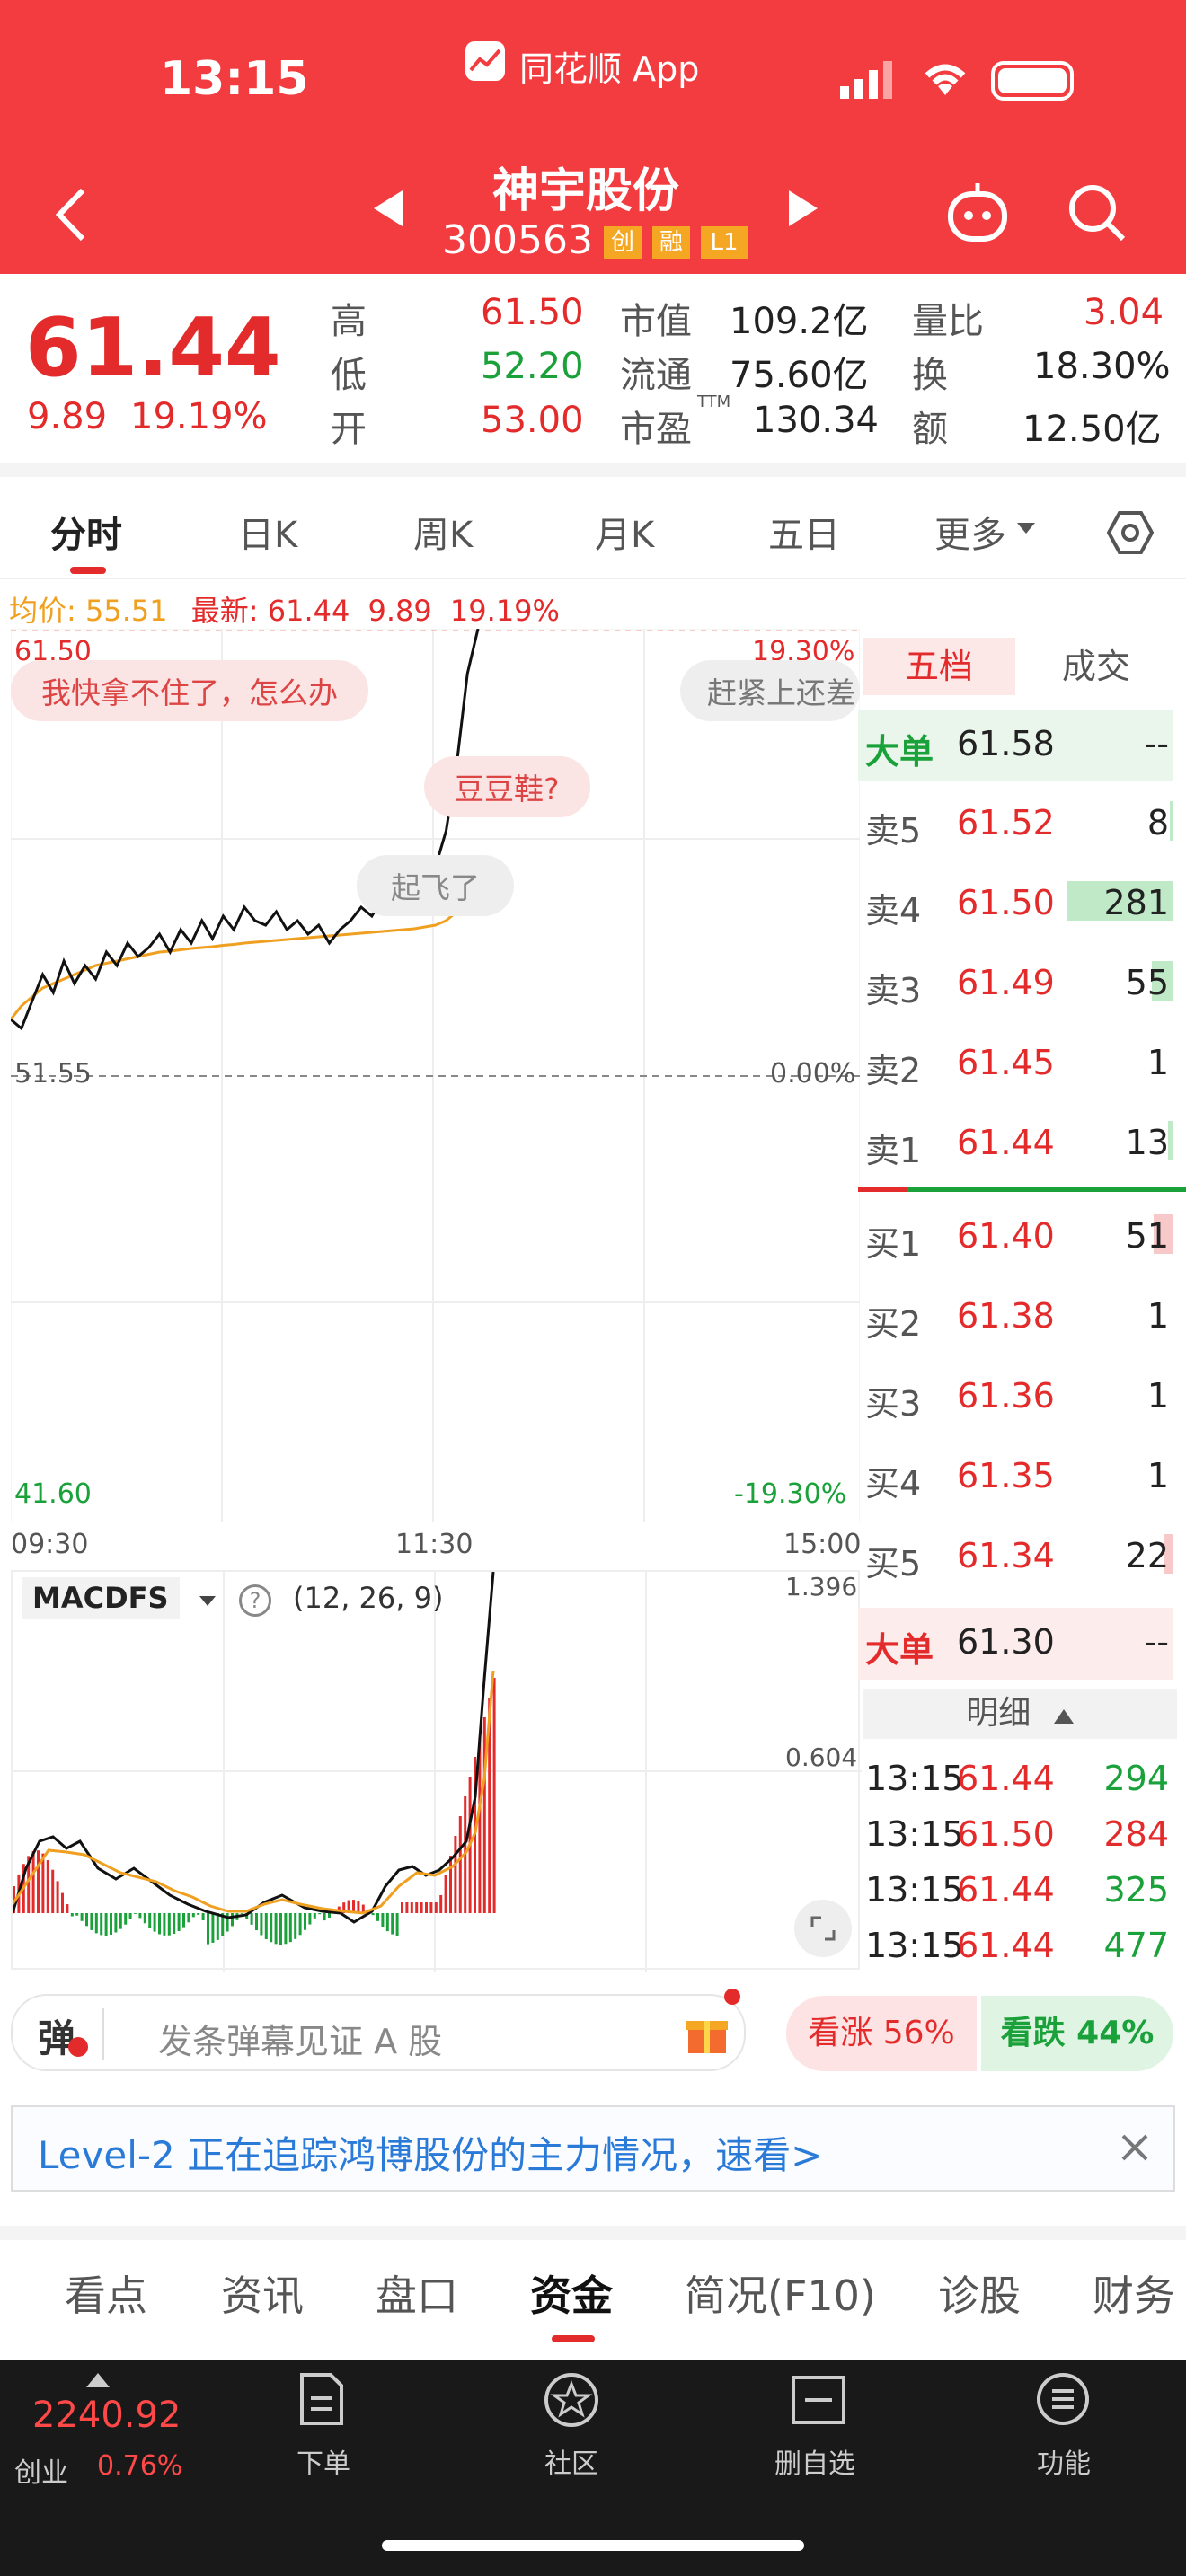 This screenshot has height=2576, width=1186. Describe the element at coordinates (970, 532) in the screenshot. I see `tab-more: 更多` at that location.